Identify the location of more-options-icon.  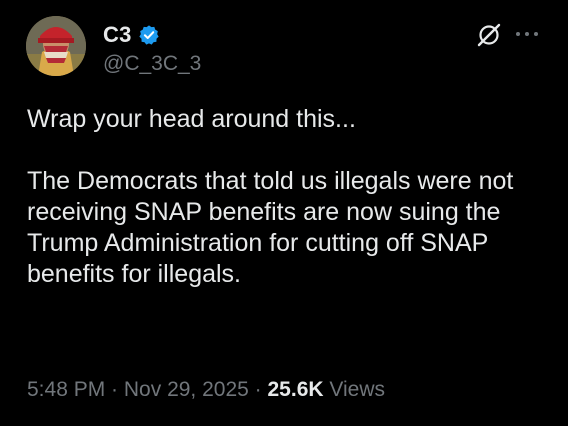
(527, 34).